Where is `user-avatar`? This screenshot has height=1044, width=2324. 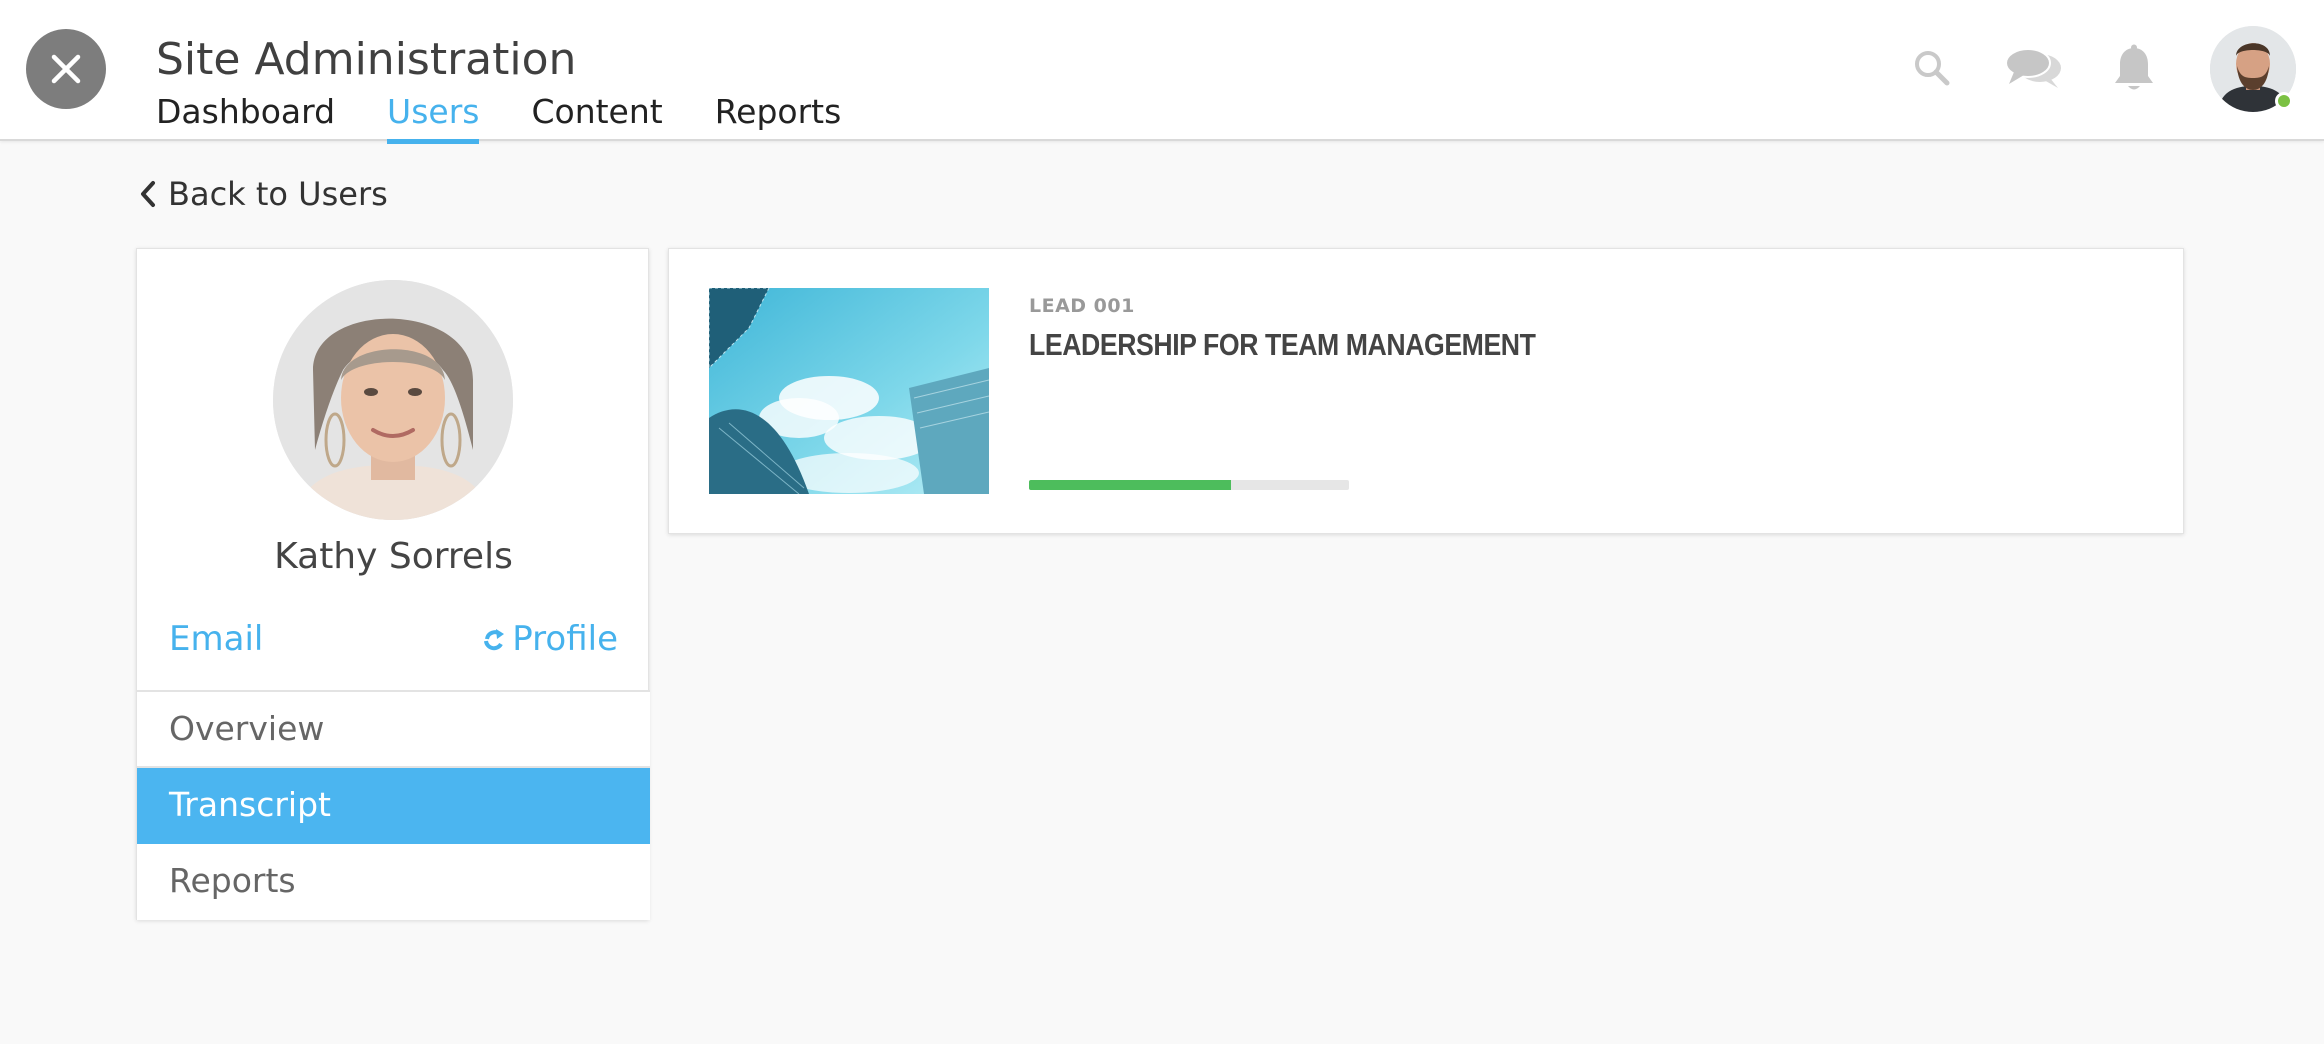
user-avatar is located at coordinates (393, 400).